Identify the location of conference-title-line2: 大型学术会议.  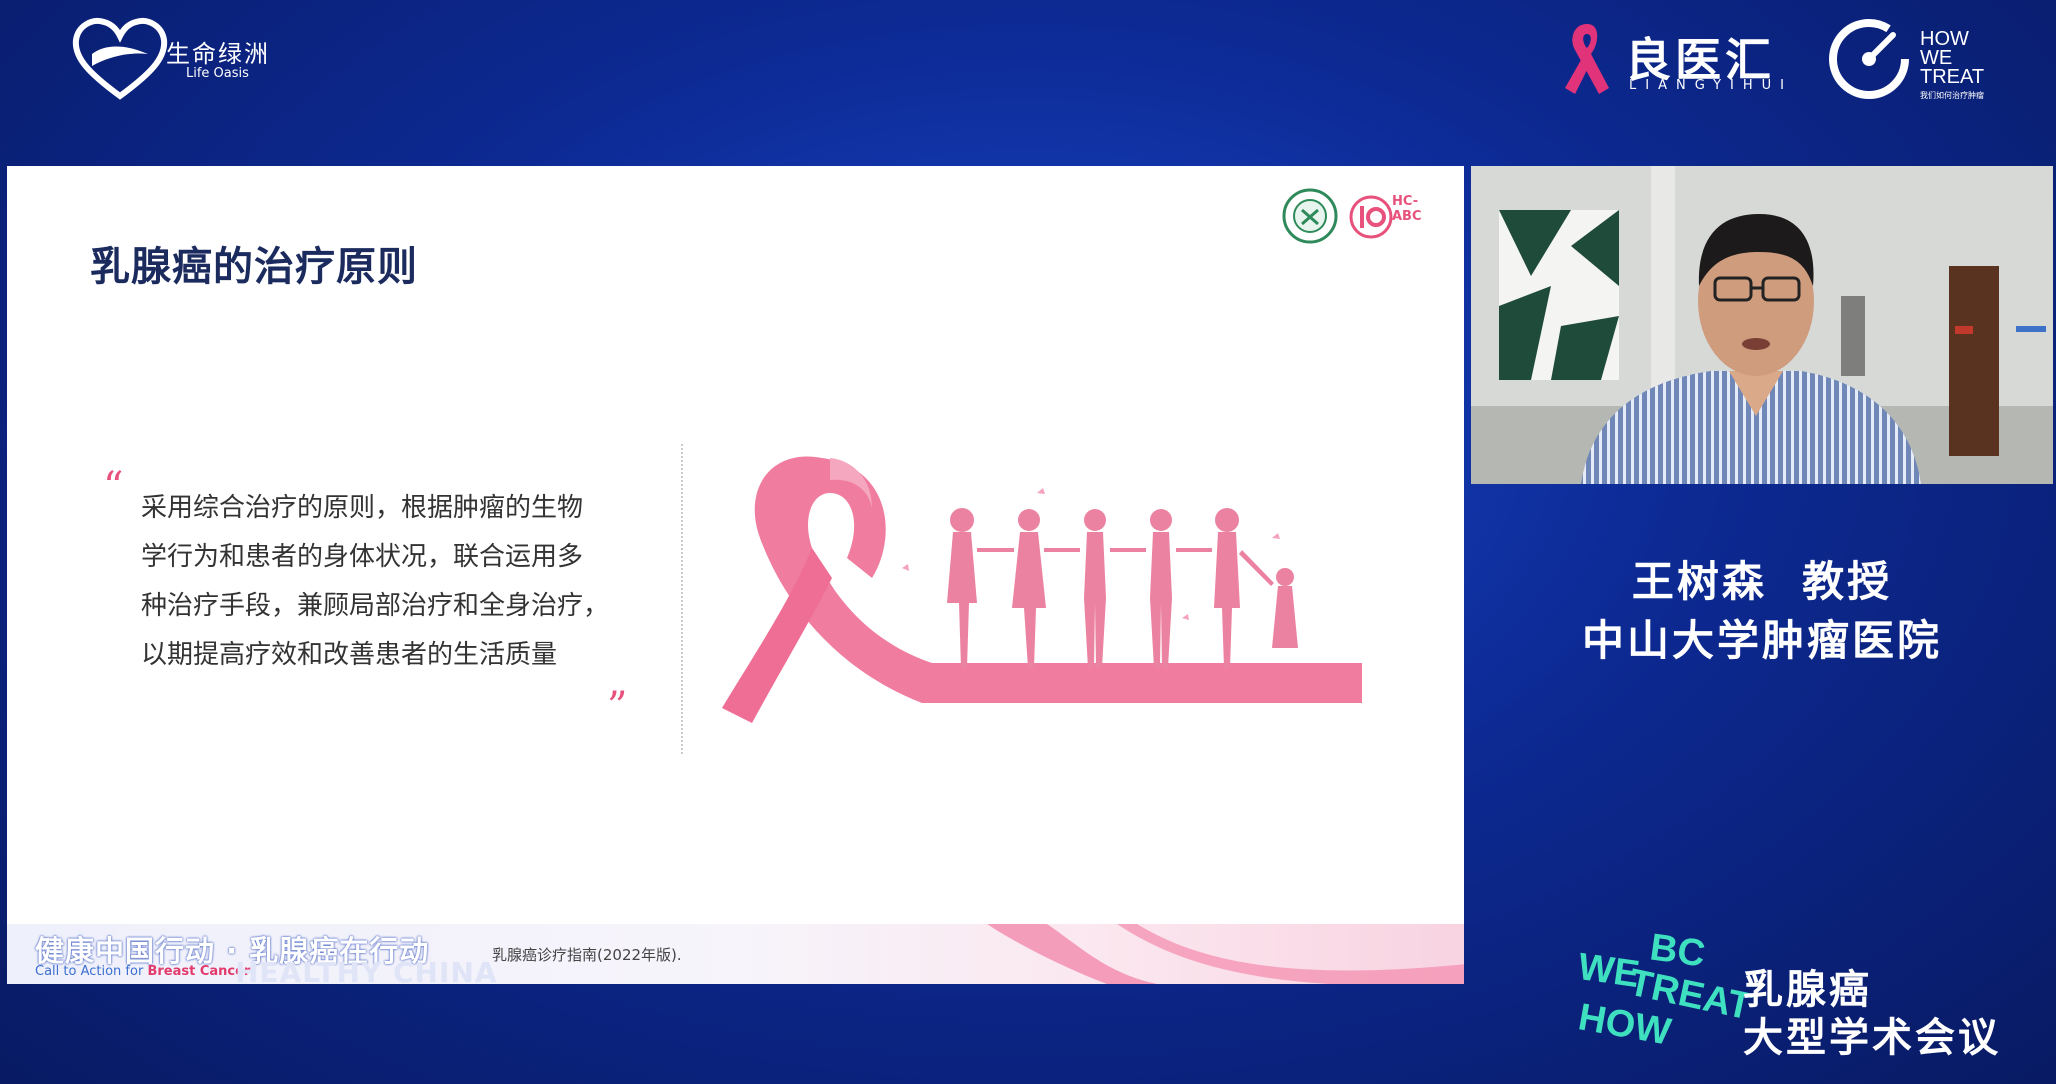
(1872, 1038).